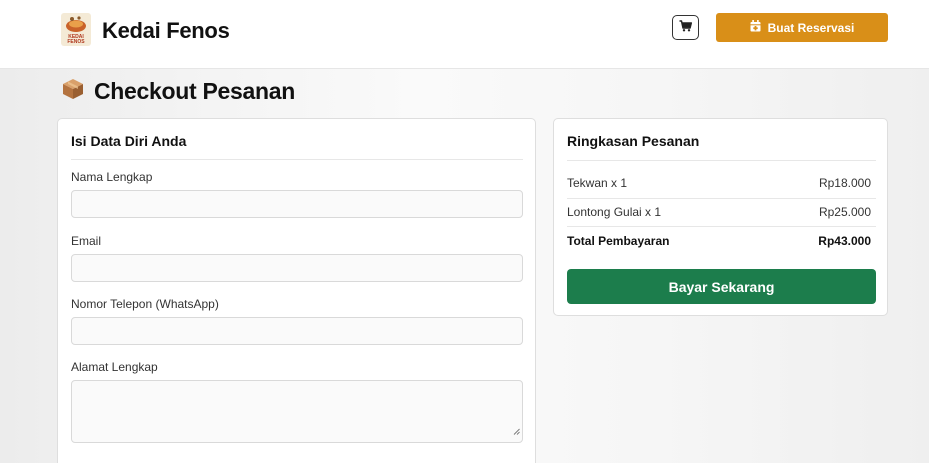  What do you see at coordinates (844, 183) in the screenshot?
I see `order-item-price: Rp18.000` at bounding box center [844, 183].